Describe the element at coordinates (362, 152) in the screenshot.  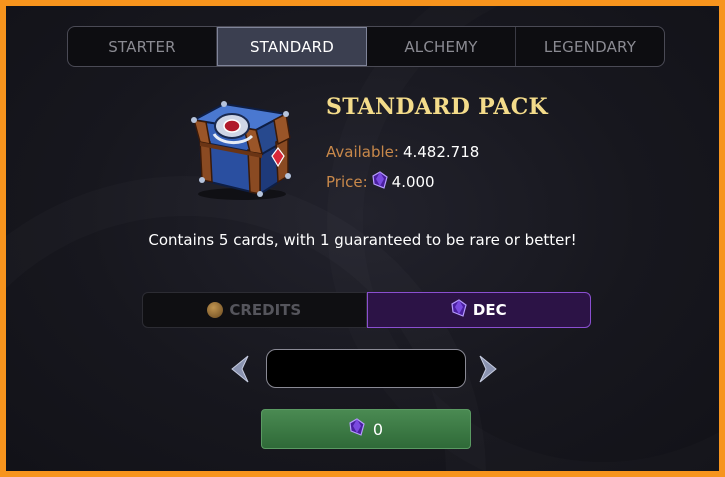
I see `available-label: Available:` at that location.